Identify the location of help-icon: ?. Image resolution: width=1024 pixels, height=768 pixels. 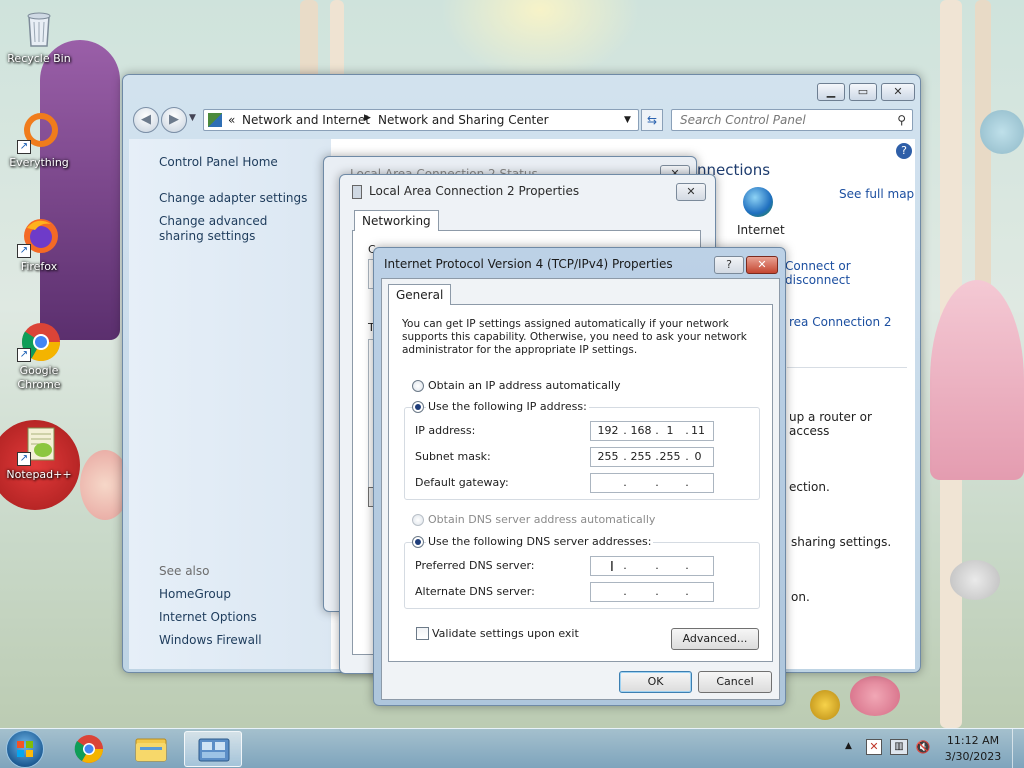
(904, 151).